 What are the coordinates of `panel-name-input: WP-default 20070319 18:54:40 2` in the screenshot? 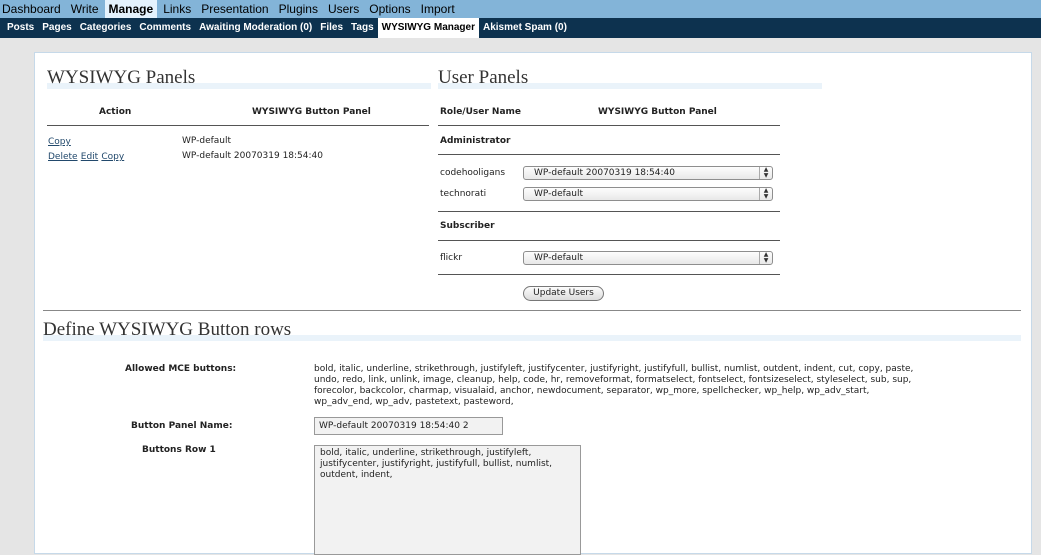 It's located at (408, 426).